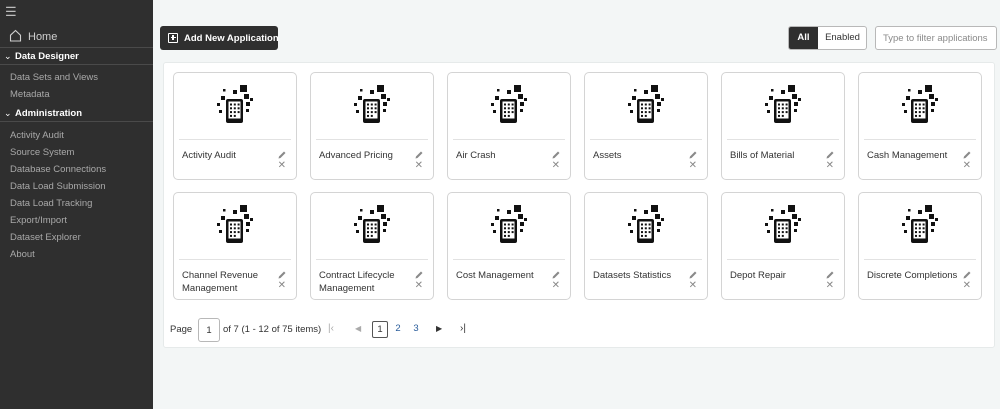  Describe the element at coordinates (416, 329) in the screenshot. I see `page-link-3: 3` at that location.